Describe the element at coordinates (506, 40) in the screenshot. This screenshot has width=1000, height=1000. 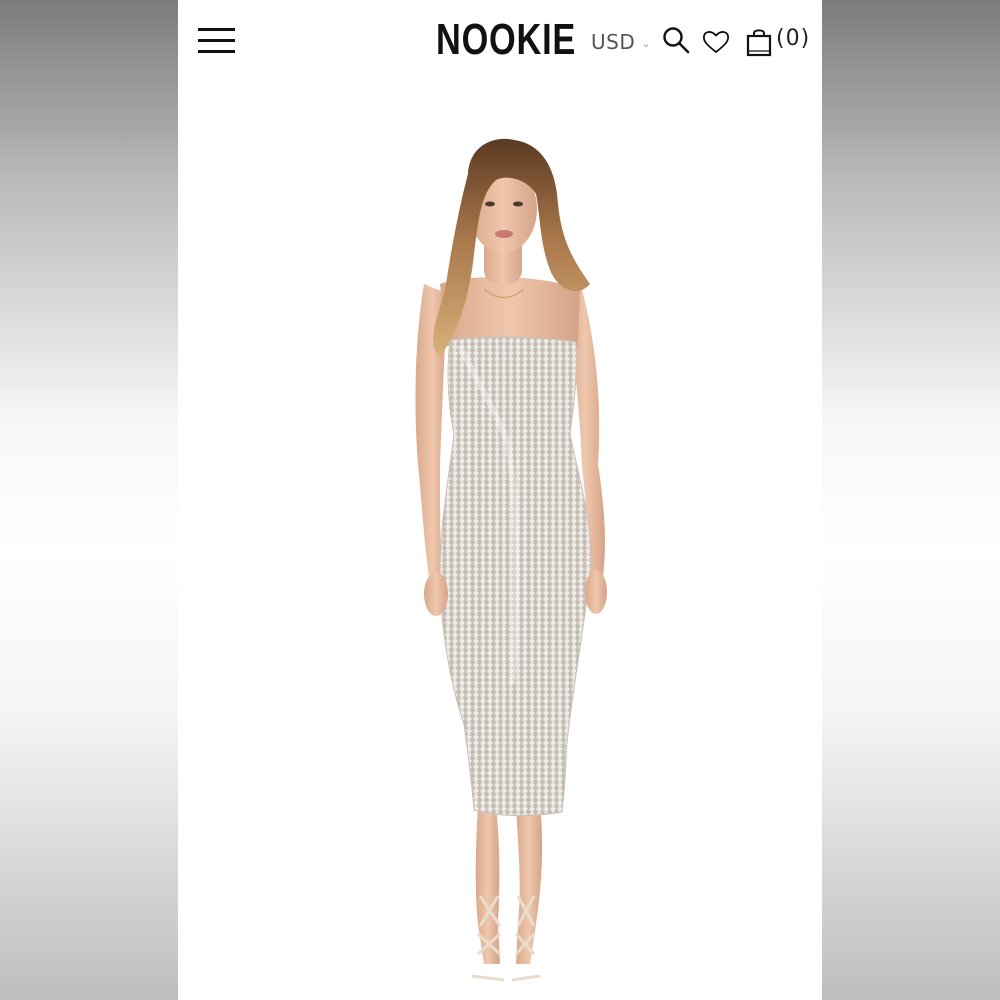
I see `brand-logo: NOOKIE` at that location.